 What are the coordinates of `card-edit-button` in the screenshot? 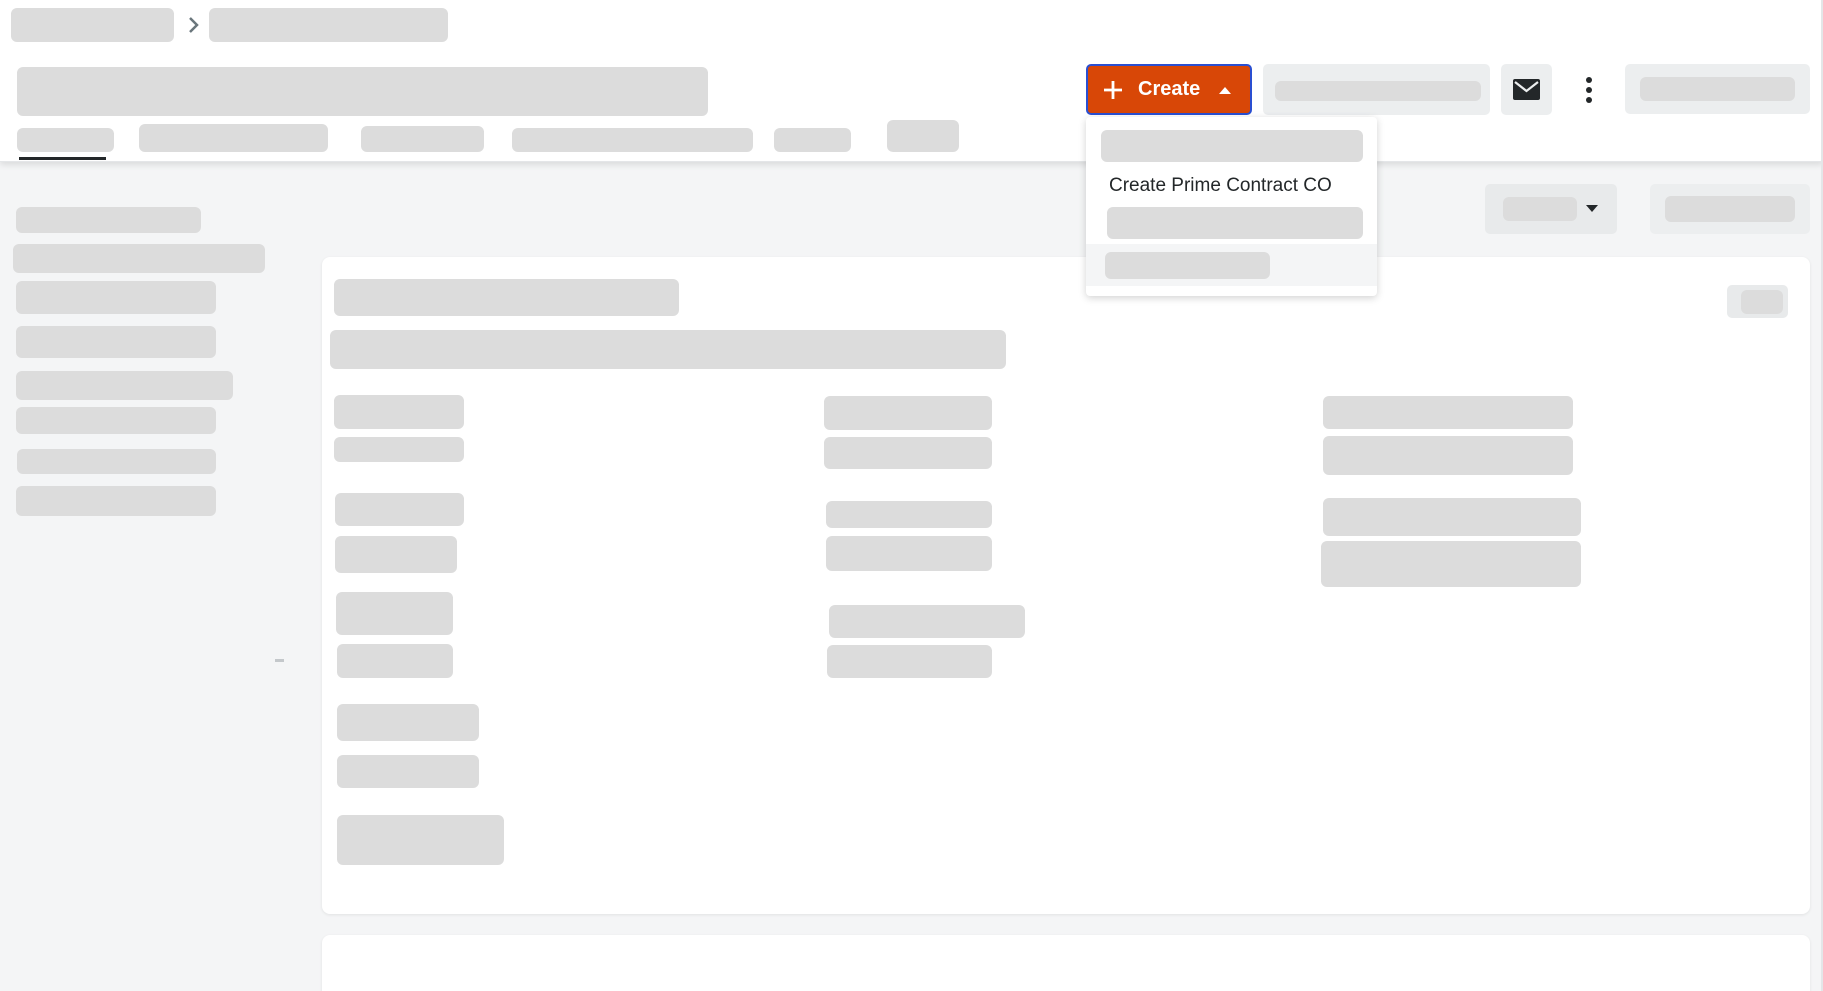 It's located at (1757, 301).